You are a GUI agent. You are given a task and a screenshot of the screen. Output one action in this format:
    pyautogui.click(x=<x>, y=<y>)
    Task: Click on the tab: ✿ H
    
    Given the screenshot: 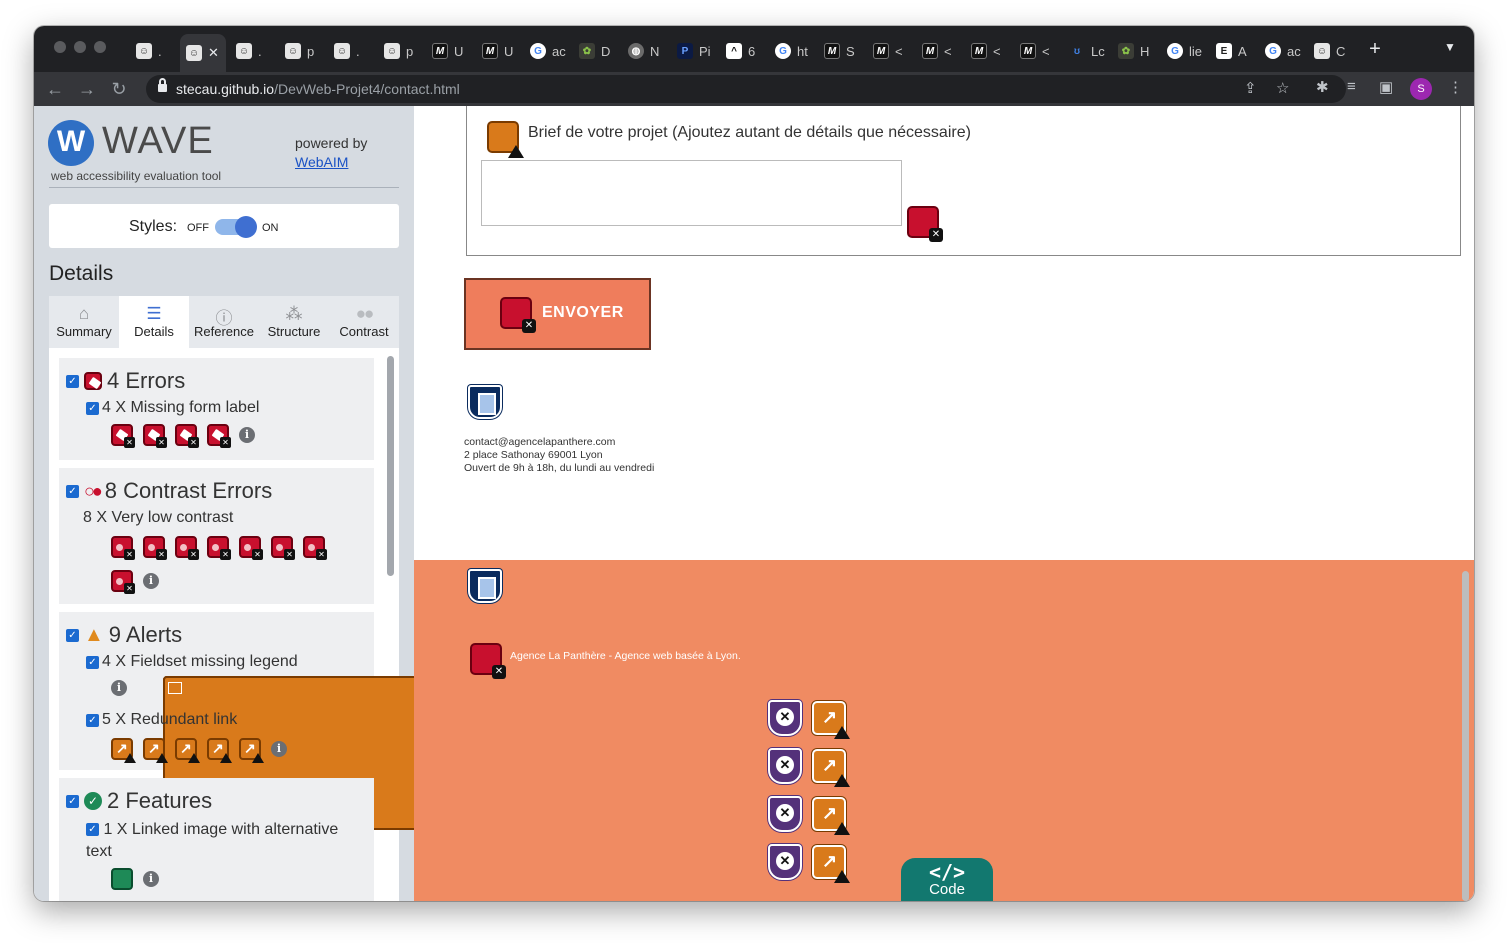 What is the action you would take?
    pyautogui.click(x=1134, y=51)
    